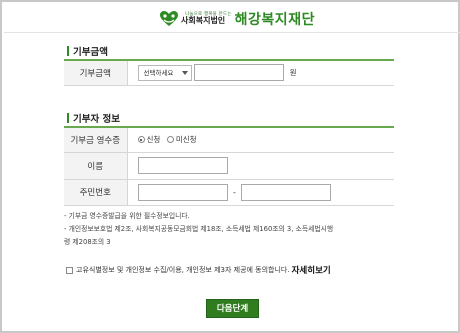 Image resolution: width=460 pixels, height=333 pixels. What do you see at coordinates (127, 216) in the screenshot?
I see `note-line: - 기부금 영수증발급을 위한 필수정보입니다.` at bounding box center [127, 216].